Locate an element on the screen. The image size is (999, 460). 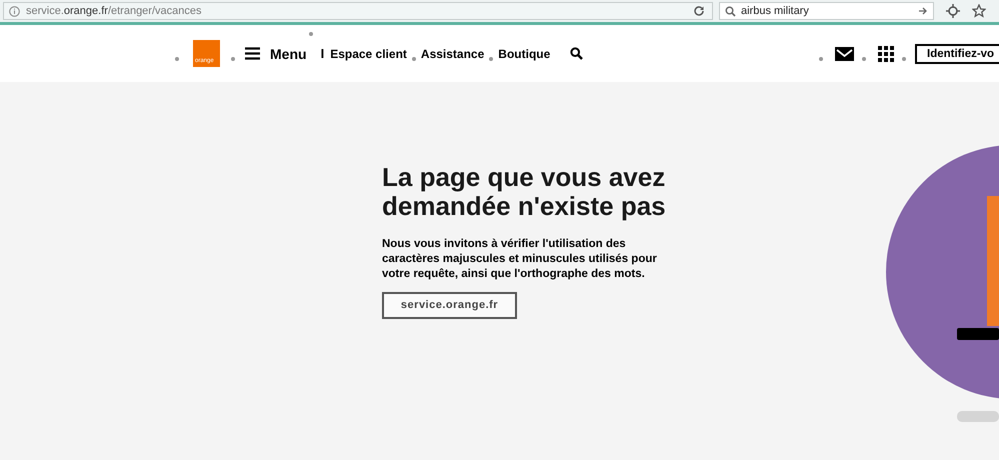
login-button: Identifiez-vo is located at coordinates (957, 54).